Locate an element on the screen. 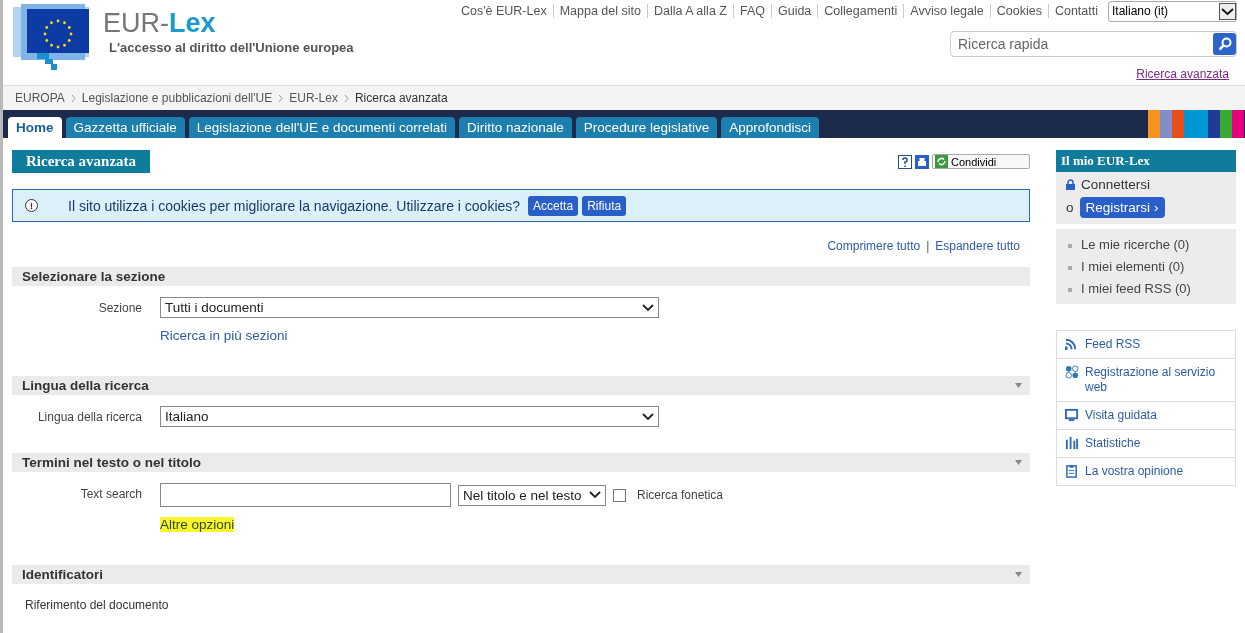  help-icon is located at coordinates (905, 161).